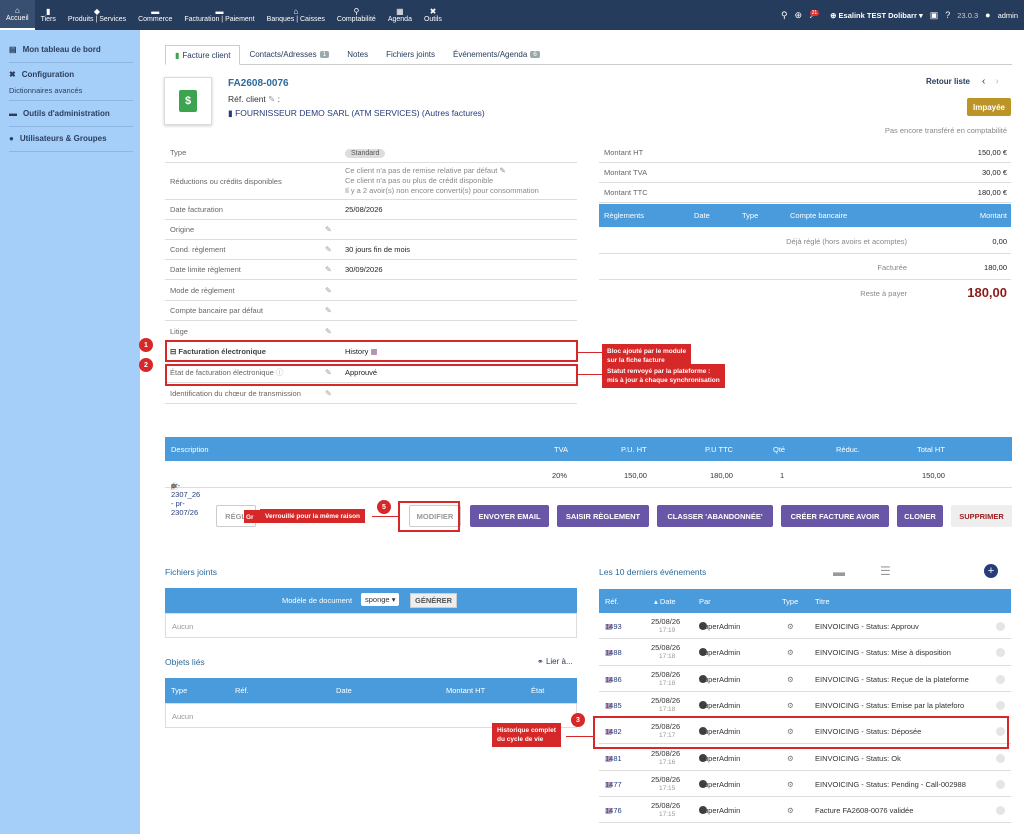 The height and width of the screenshot is (834, 1024). I want to click on printer-icon: ▣, so click(934, 15).